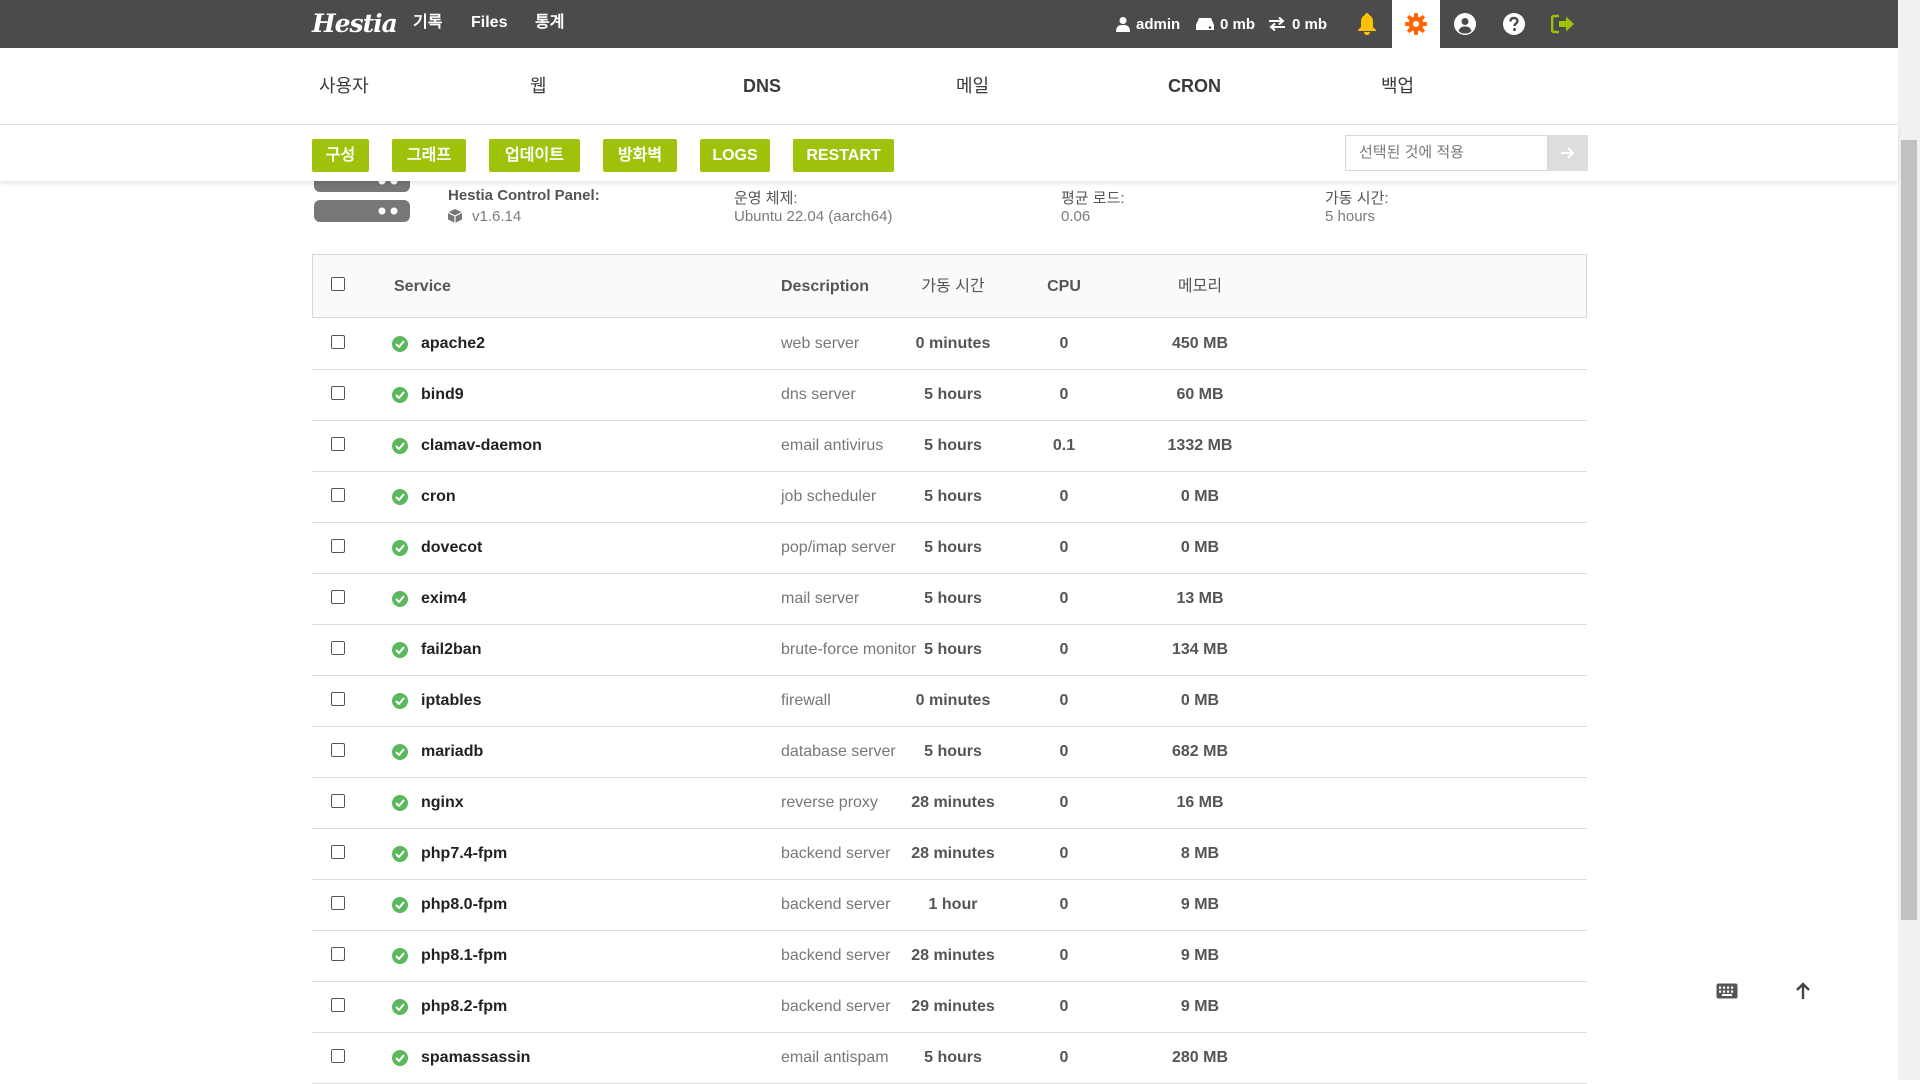 Image resolution: width=1920 pixels, height=1084 pixels. I want to click on restart-button: RESTART, so click(843, 155).